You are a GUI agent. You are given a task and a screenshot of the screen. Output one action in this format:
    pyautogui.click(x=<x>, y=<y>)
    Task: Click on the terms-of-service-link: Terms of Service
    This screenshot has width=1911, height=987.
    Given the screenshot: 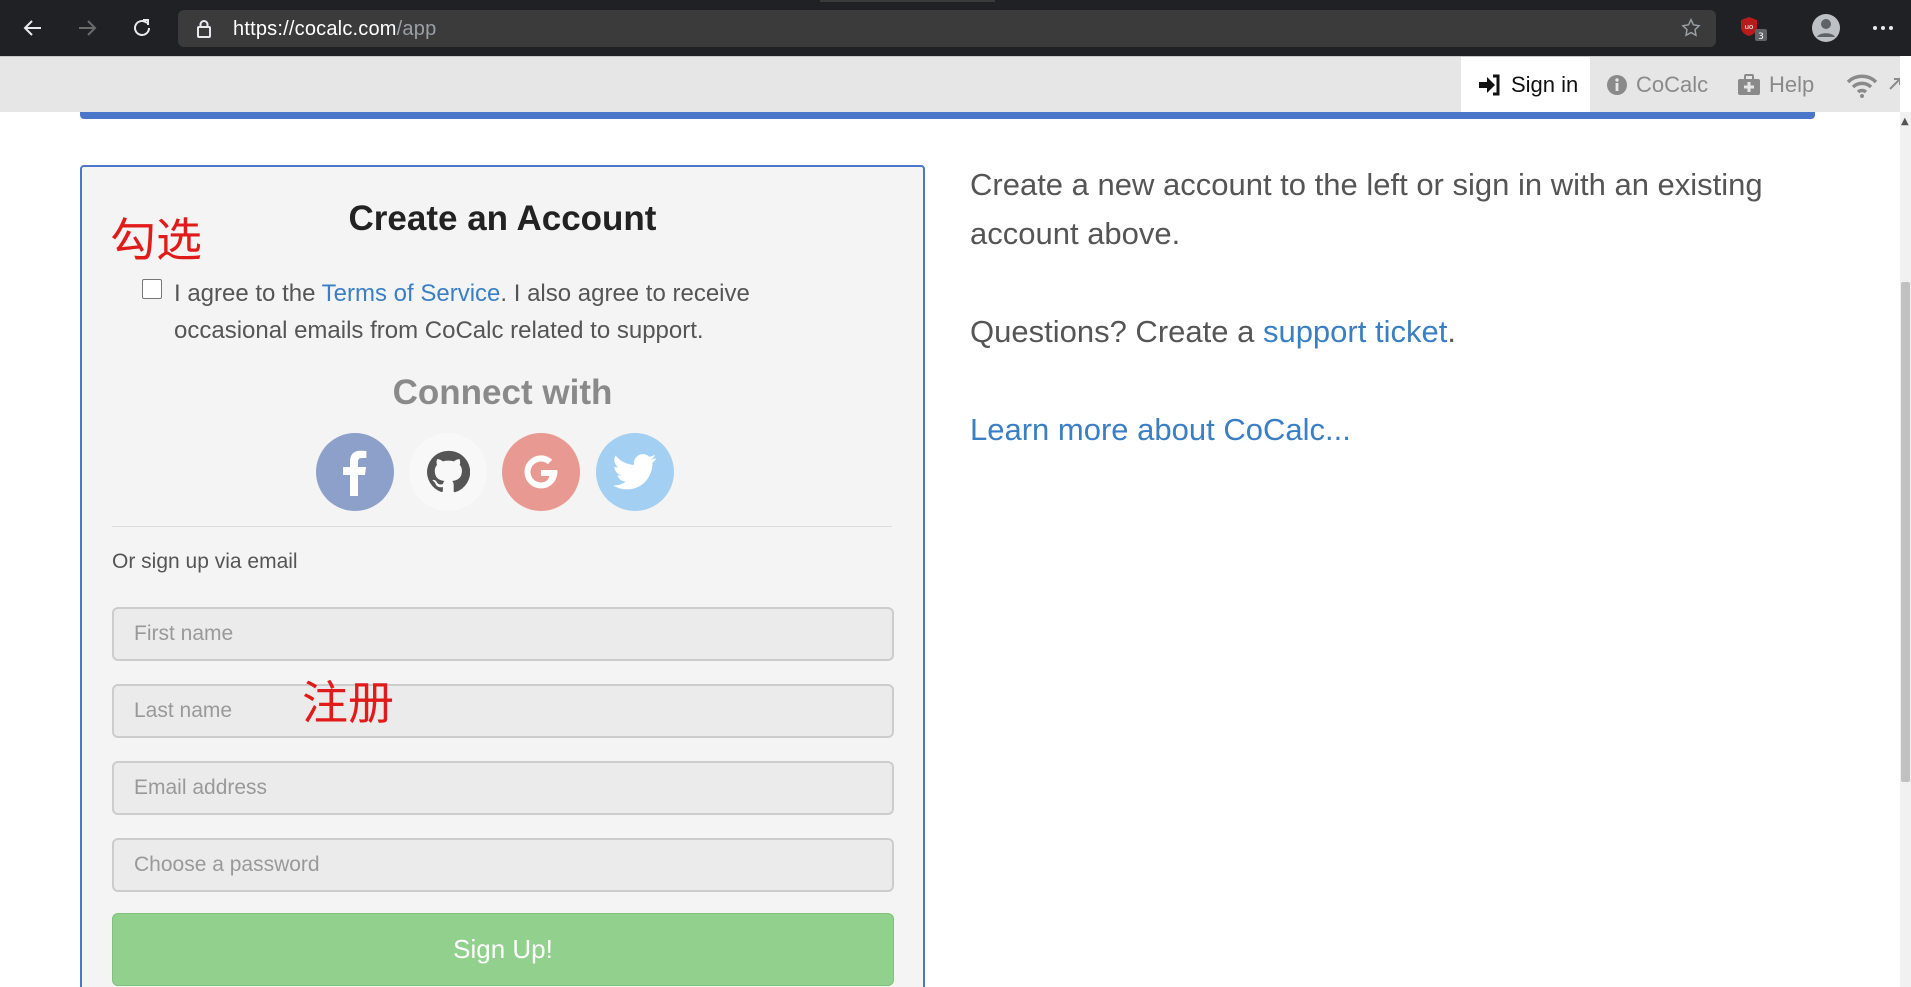 What is the action you would take?
    pyautogui.click(x=411, y=293)
    